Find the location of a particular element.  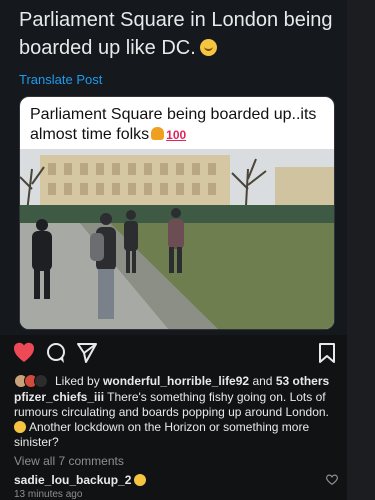

flexed-biceps-icon is located at coordinates (158, 133).